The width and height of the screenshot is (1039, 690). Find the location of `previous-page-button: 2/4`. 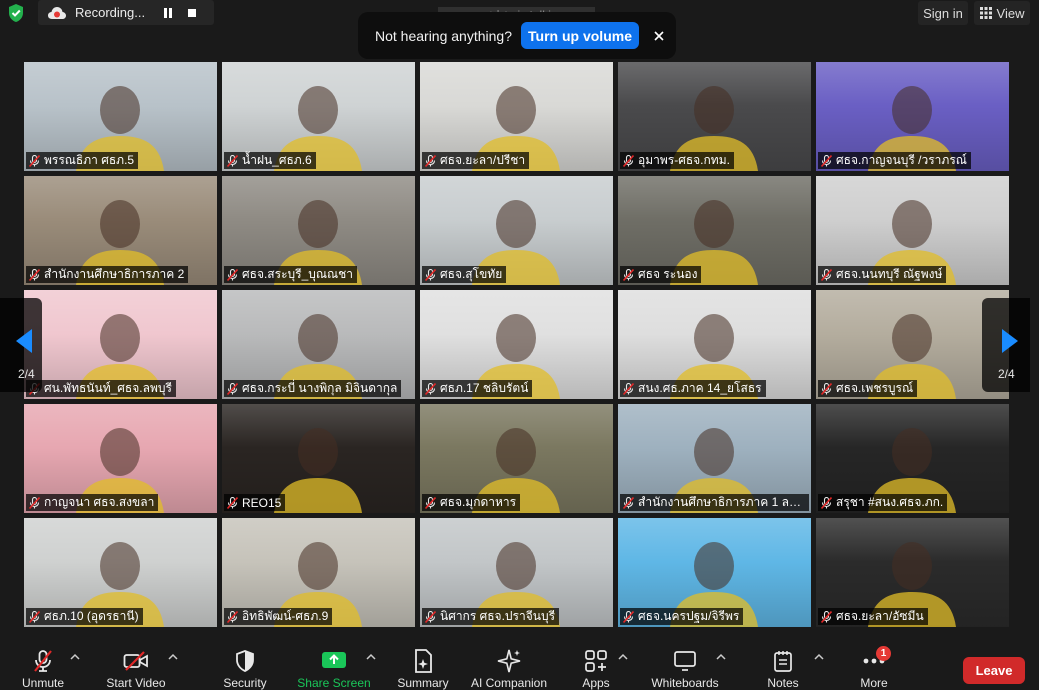

previous-page-button: 2/4 is located at coordinates (21, 345).